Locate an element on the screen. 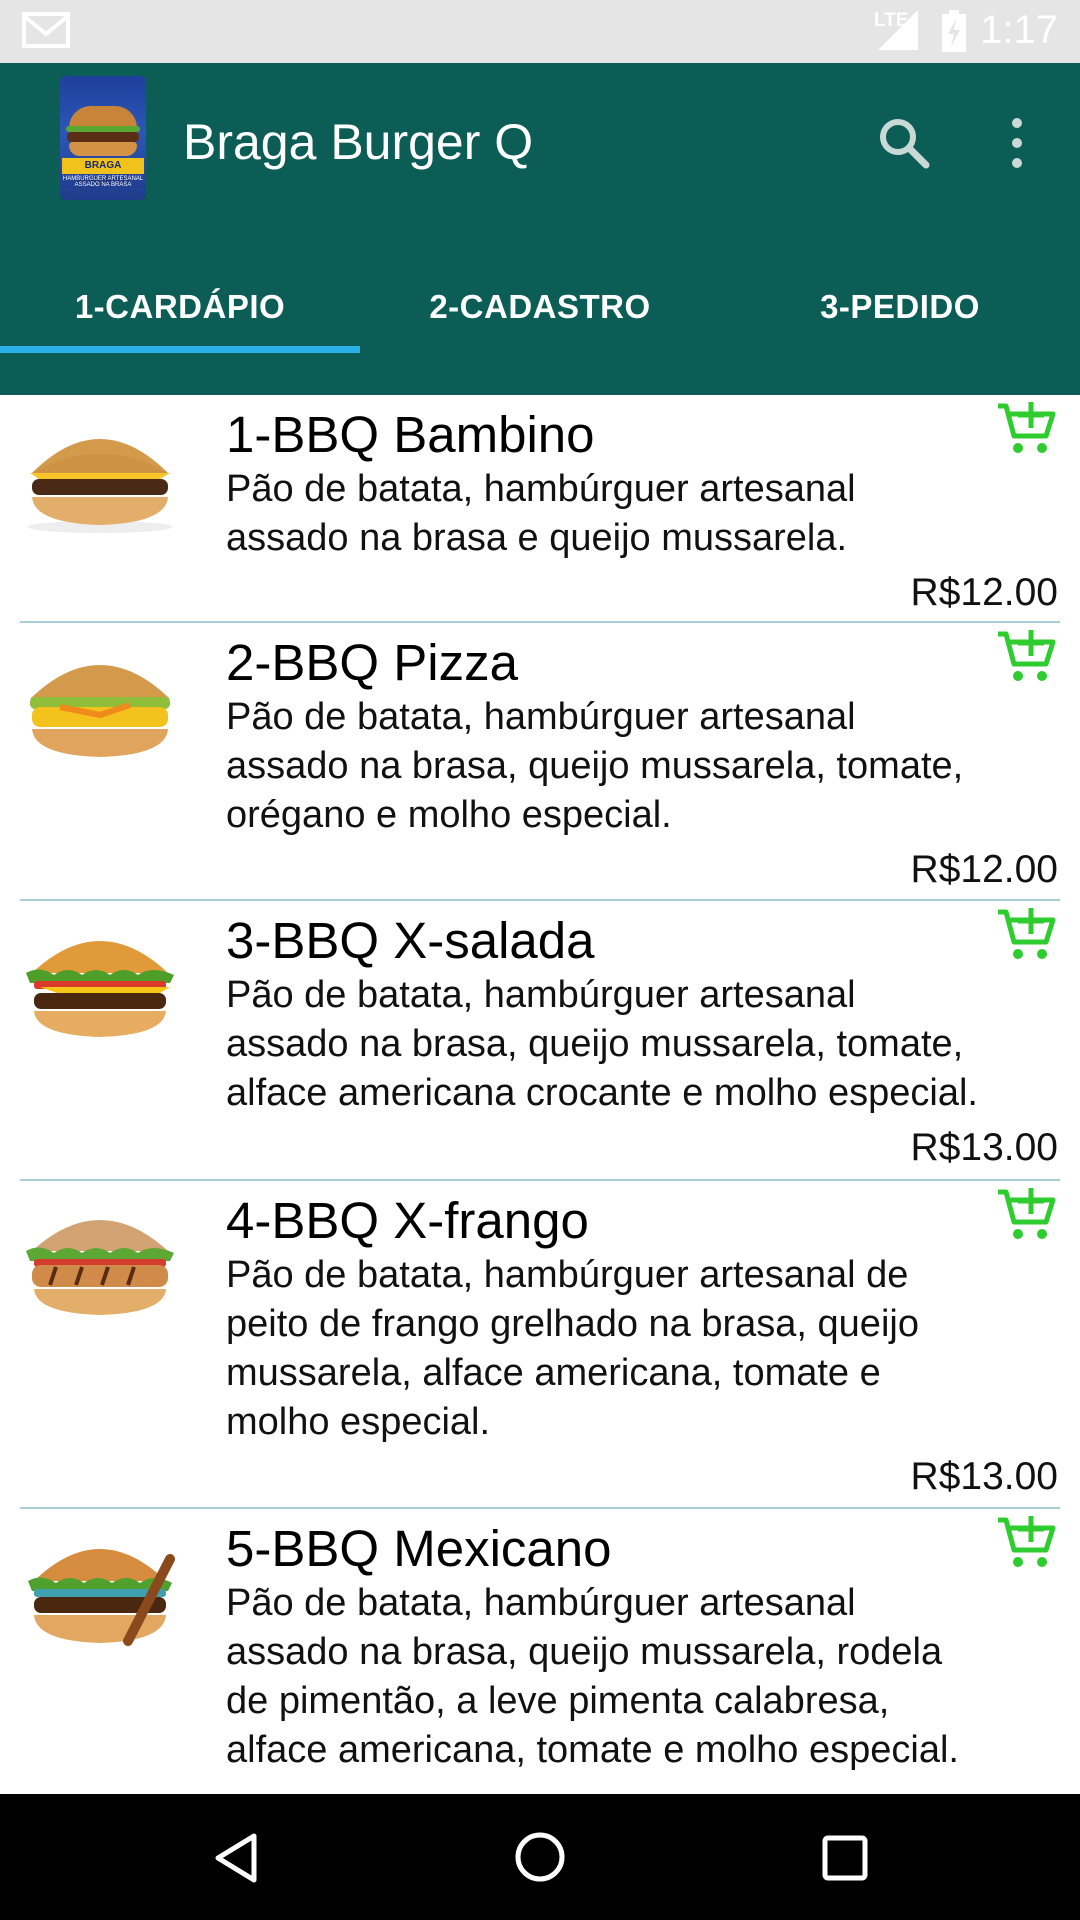 The height and width of the screenshot is (1920, 1080). system-nav-bar is located at coordinates (540, 1857).